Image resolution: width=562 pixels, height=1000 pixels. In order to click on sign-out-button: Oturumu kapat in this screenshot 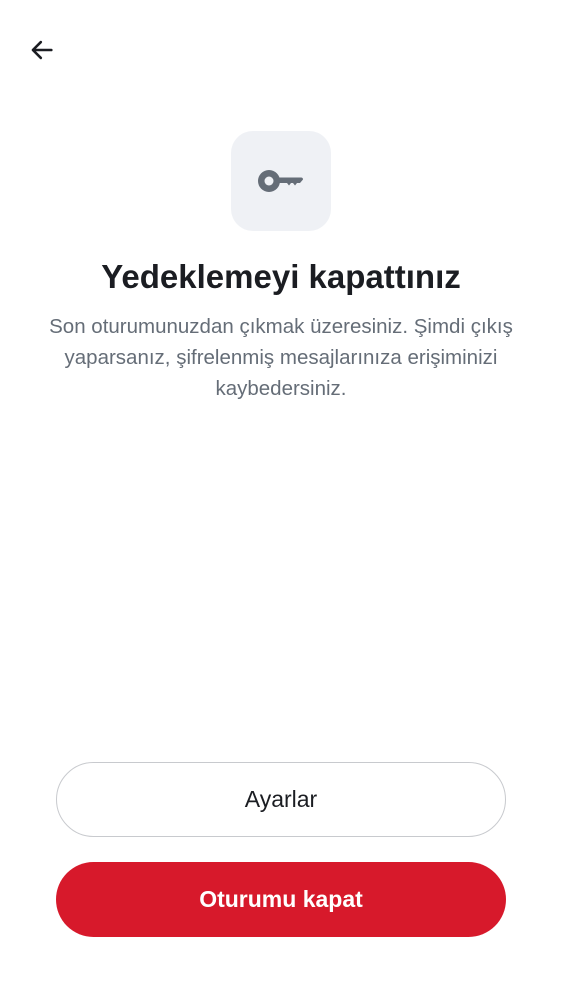, I will do `click(281, 899)`.